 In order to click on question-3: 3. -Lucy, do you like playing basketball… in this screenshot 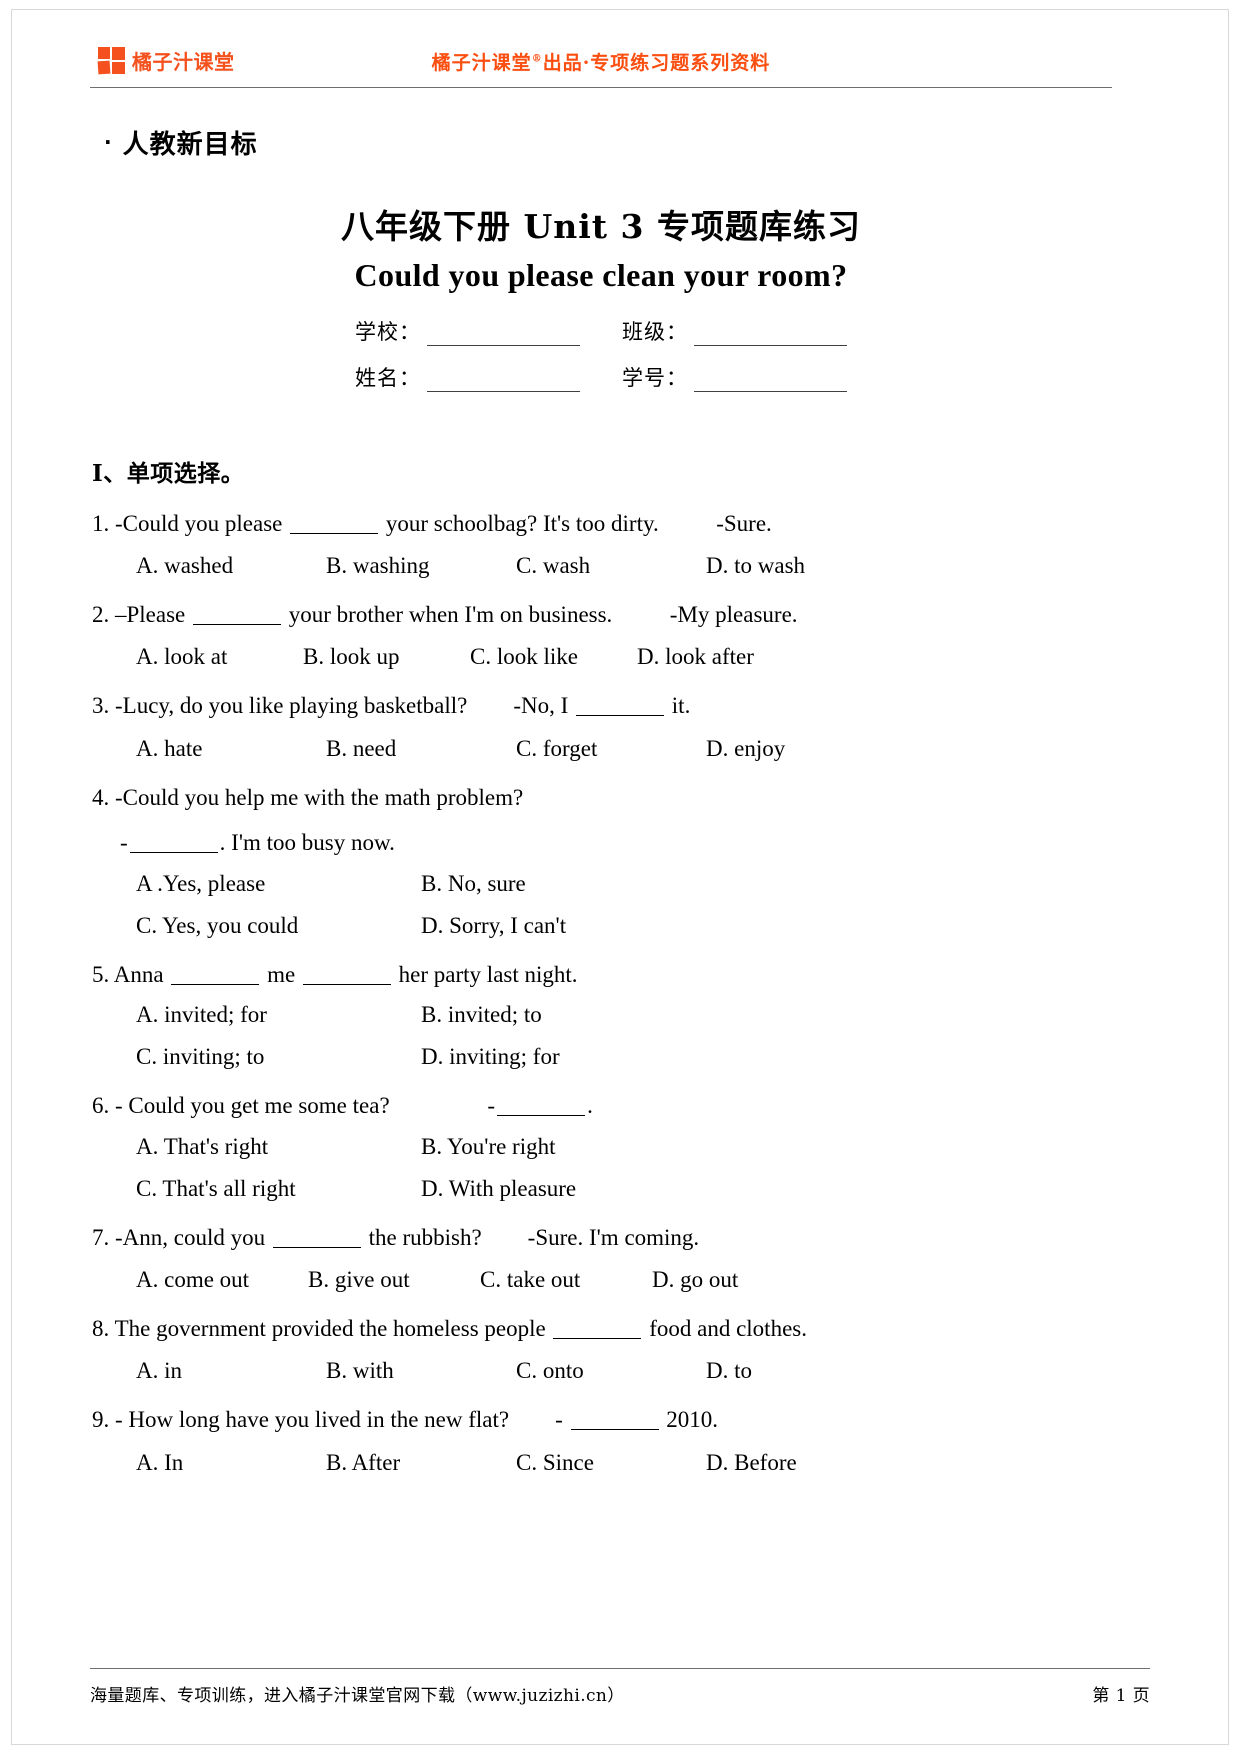, I will do `click(601, 726)`.